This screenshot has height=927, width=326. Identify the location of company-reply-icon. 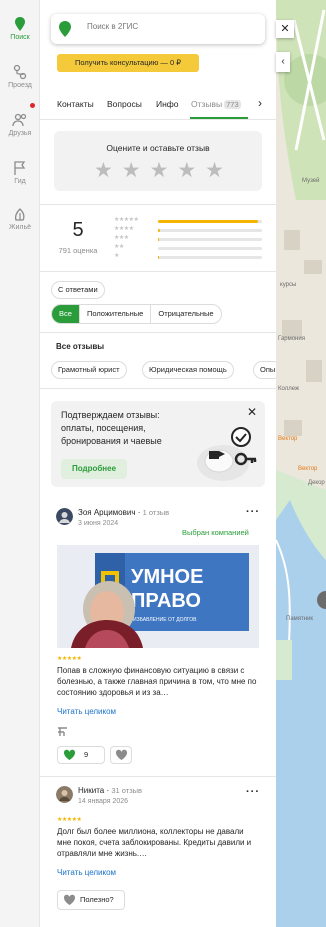
(62, 731).